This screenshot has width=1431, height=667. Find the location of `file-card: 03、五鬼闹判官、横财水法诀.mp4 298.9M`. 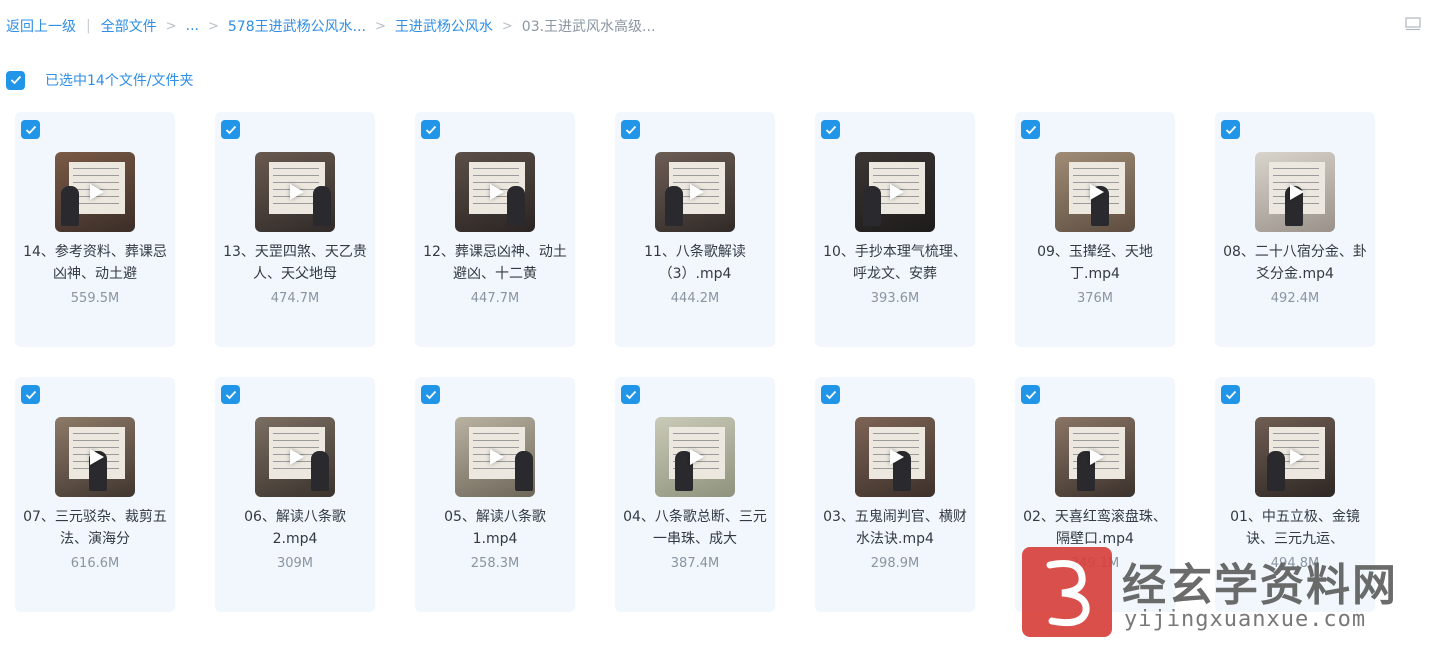

file-card: 03、五鬼闹判官、横财水法诀.mp4 298.9M is located at coordinates (895, 494).